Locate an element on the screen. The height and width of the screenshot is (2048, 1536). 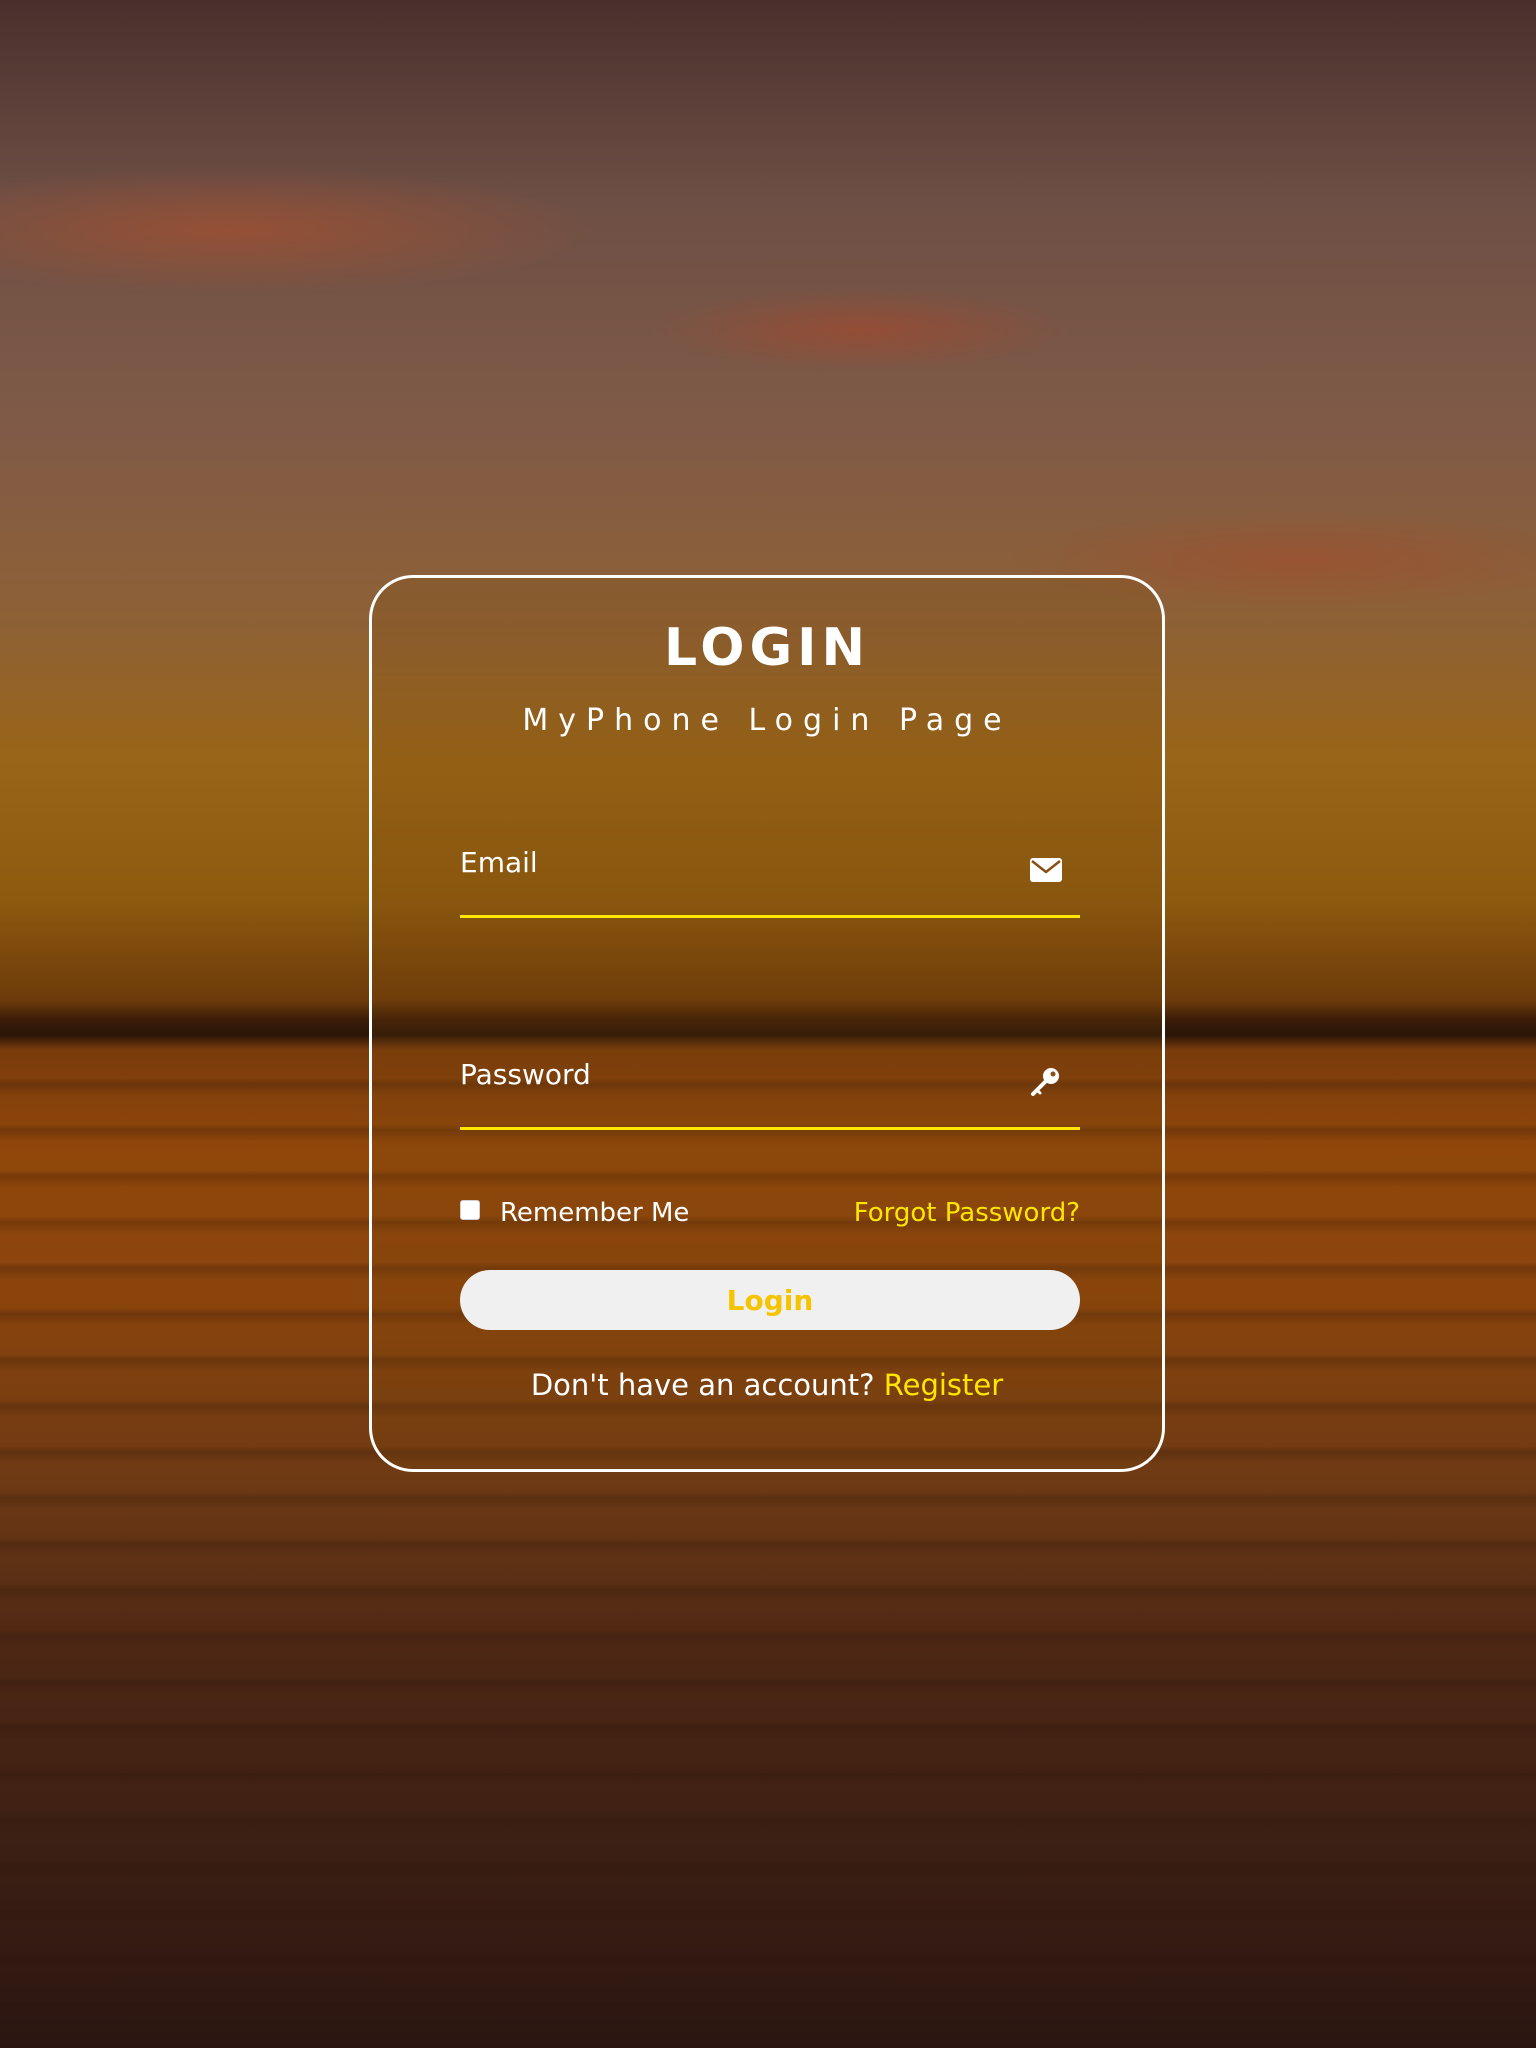
email-input is located at coordinates (742, 869).